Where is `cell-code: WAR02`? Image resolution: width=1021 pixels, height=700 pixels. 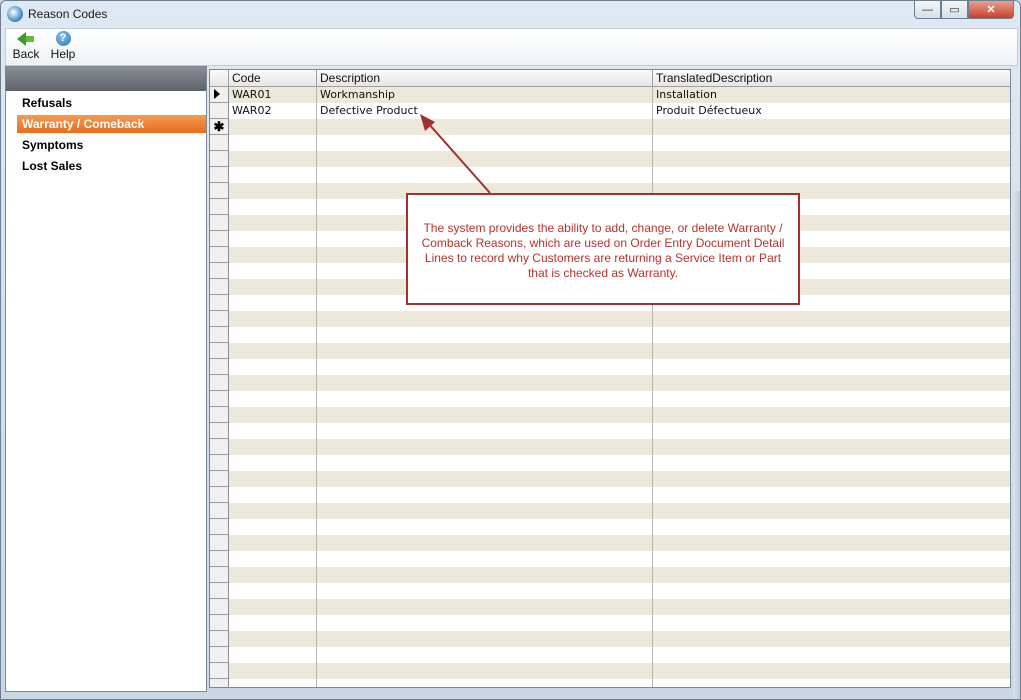
cell-code: WAR02 is located at coordinates (273, 111).